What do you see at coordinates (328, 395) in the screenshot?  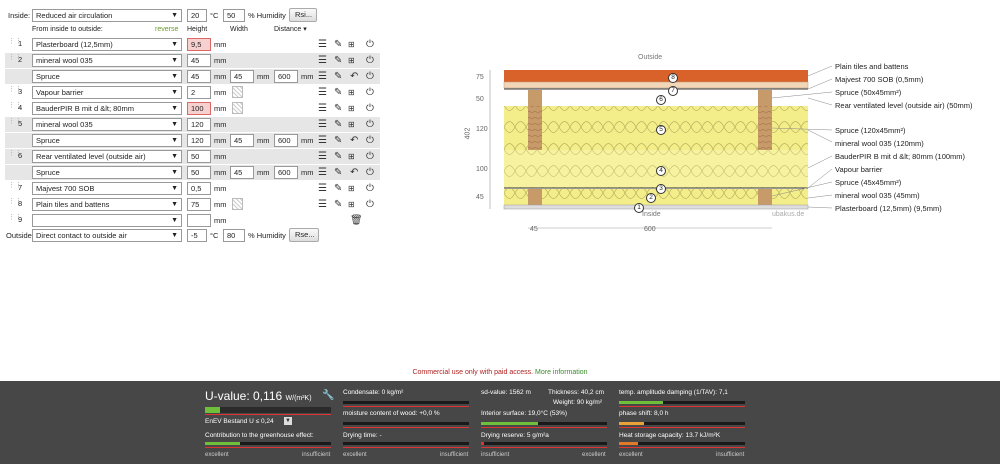 I see `wrench-icon: 🔧` at bounding box center [328, 395].